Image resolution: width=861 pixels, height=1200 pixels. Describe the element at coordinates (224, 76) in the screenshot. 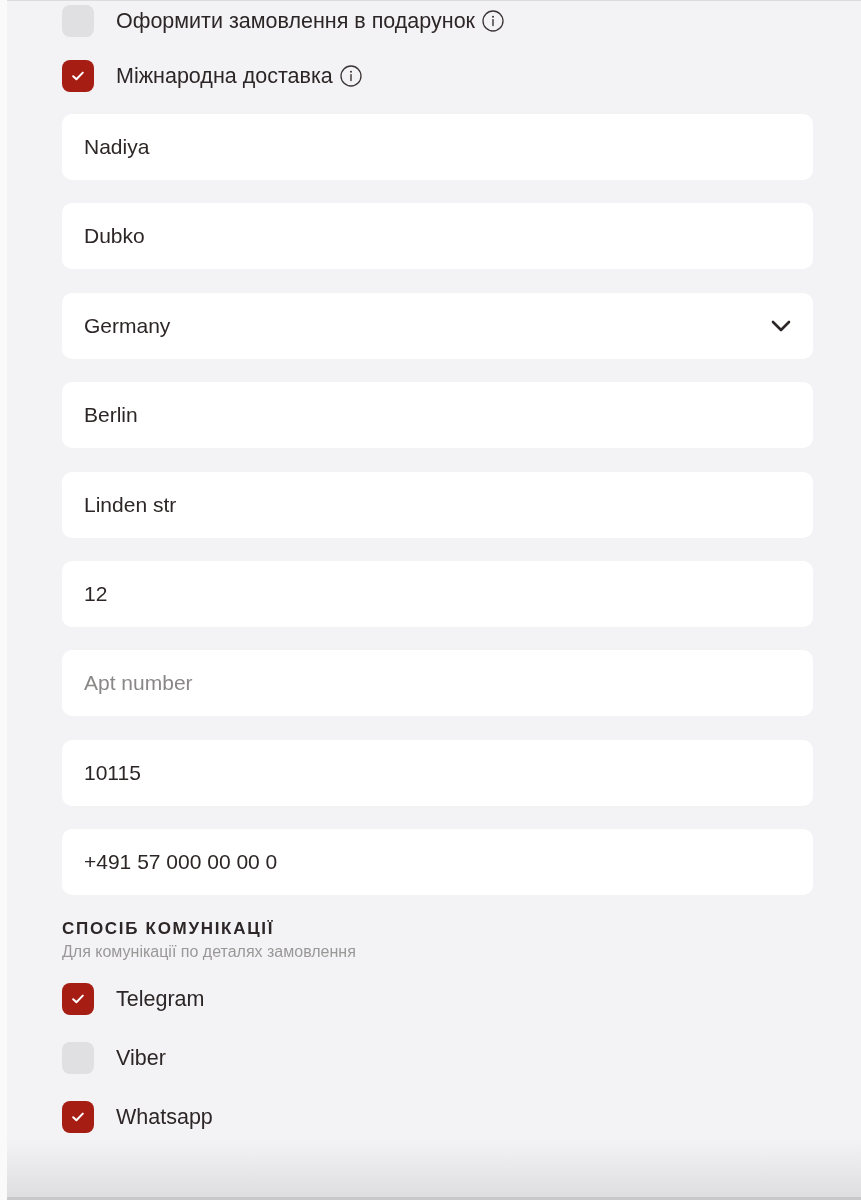

I see `checkbox-label: Міжнародна доставка` at that location.